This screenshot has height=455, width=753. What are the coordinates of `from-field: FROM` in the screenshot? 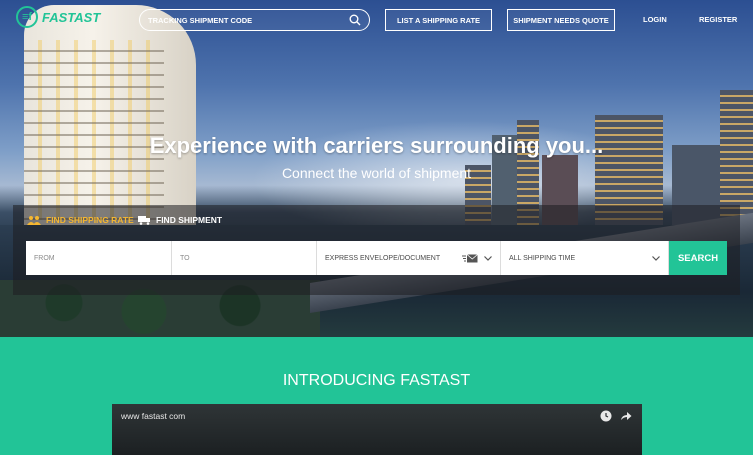 It's located at (99, 258).